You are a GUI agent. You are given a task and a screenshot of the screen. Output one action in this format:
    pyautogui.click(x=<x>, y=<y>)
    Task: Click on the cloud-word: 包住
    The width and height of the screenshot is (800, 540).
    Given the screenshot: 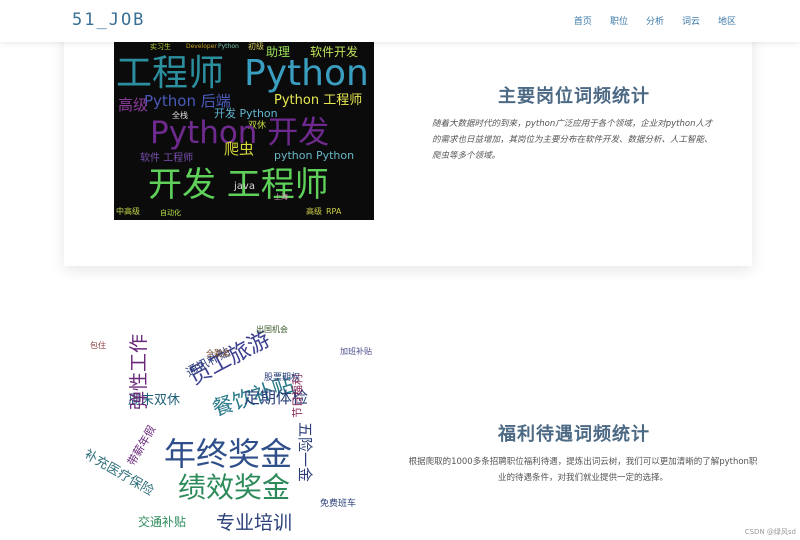 What is the action you would take?
    pyautogui.click(x=98, y=345)
    